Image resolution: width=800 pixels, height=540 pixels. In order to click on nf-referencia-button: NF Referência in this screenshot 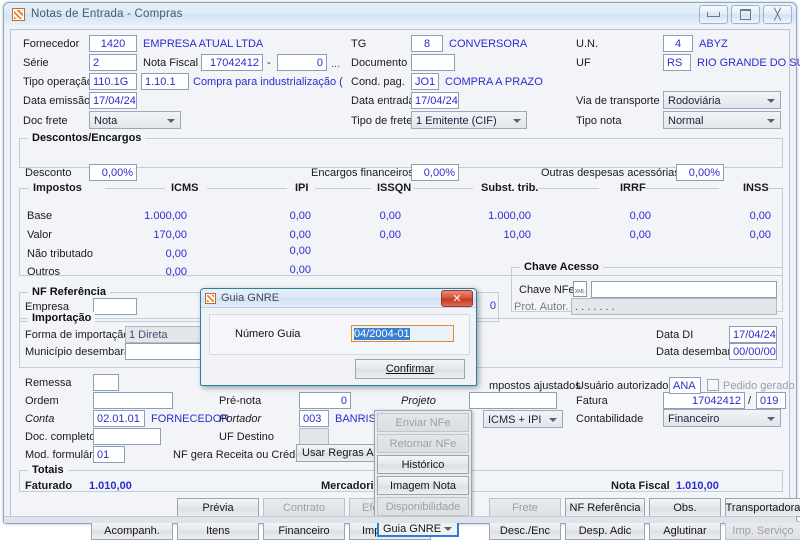, I will do `click(605, 507)`.